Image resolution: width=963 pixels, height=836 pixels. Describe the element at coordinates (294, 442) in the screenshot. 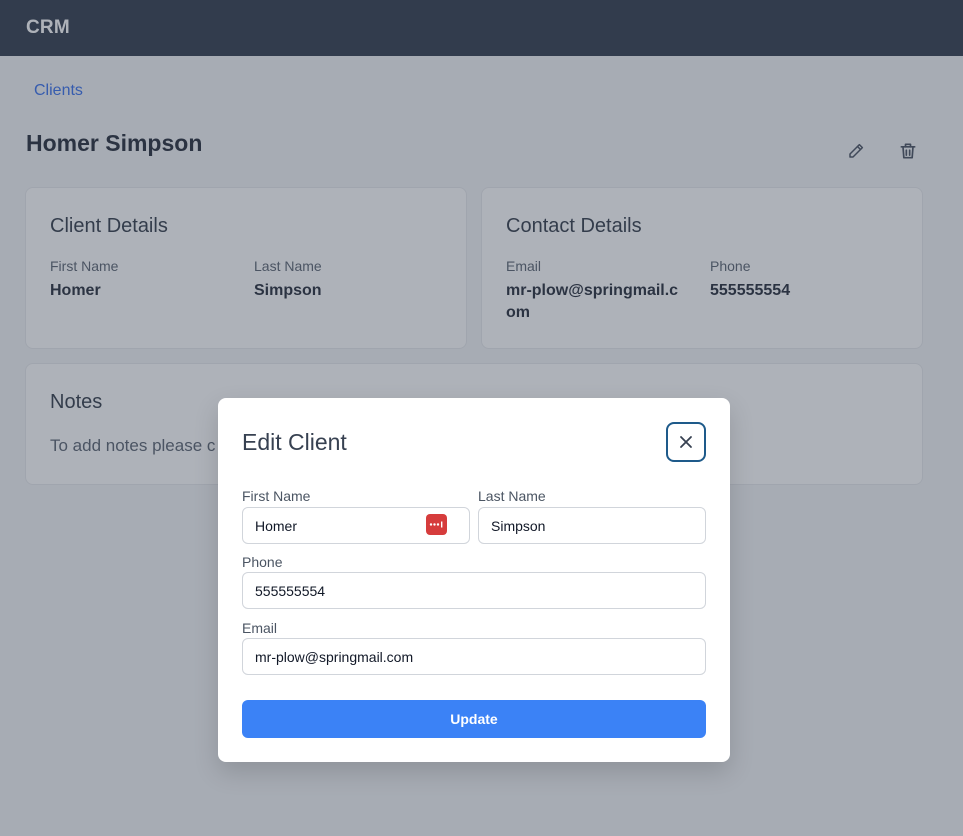

I see `modal-title: Edit Client` at that location.